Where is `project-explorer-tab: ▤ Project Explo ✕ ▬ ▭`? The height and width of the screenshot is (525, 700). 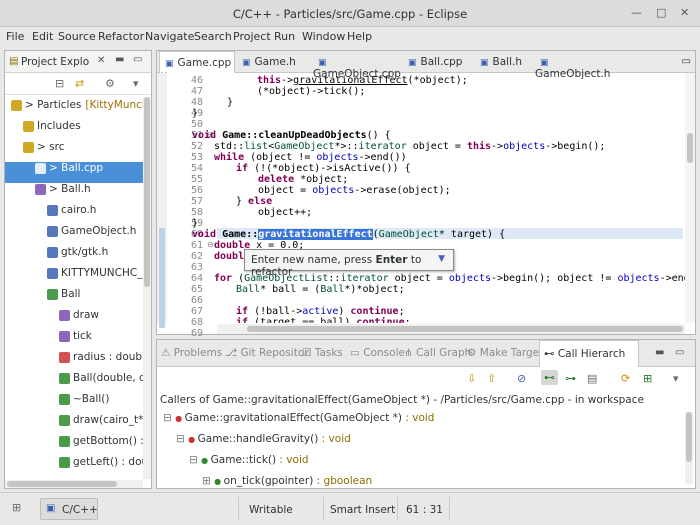 project-explorer-tab: ▤ Project Explo ✕ ▬ ▭ is located at coordinates (78, 62).